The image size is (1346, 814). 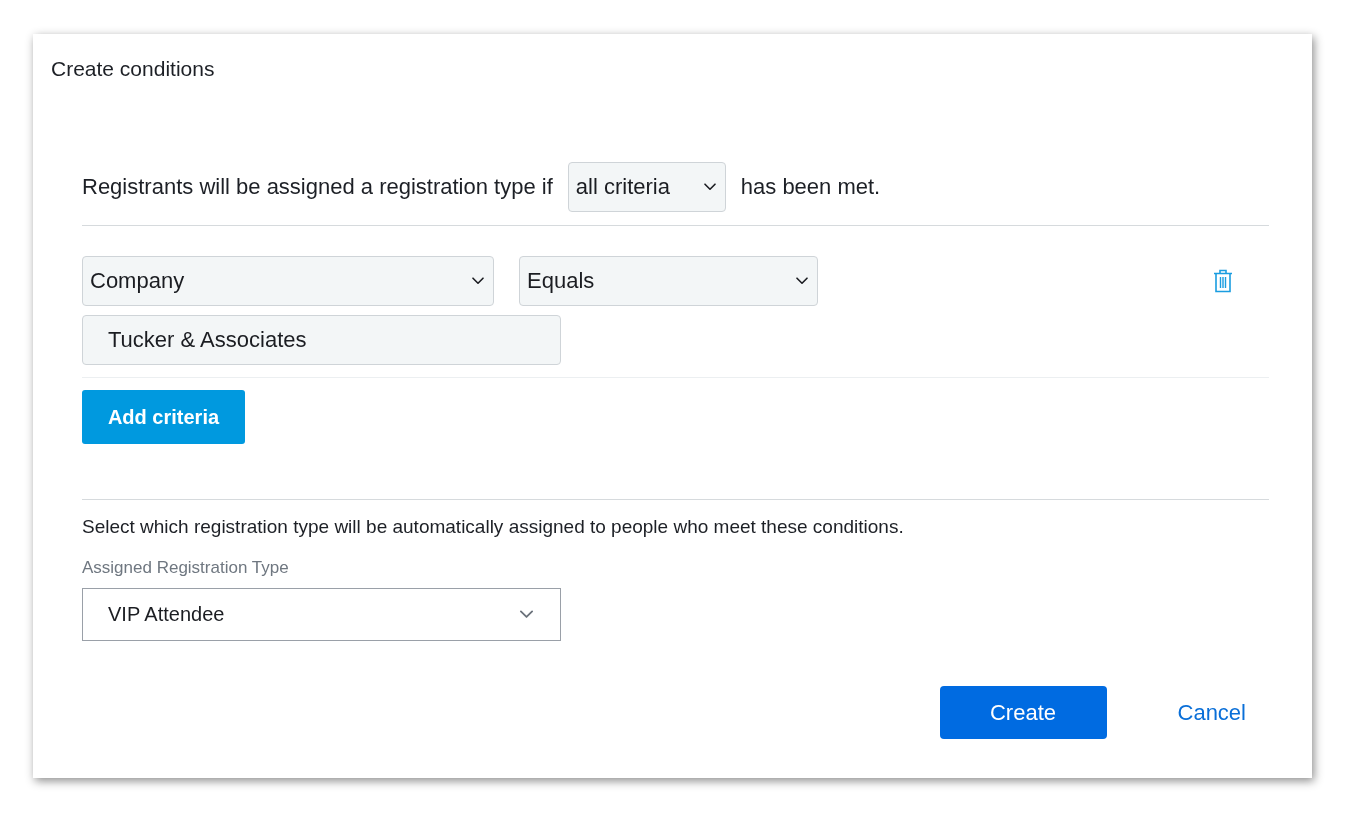 I want to click on criteria-match-select: all criteria, so click(x=646, y=187).